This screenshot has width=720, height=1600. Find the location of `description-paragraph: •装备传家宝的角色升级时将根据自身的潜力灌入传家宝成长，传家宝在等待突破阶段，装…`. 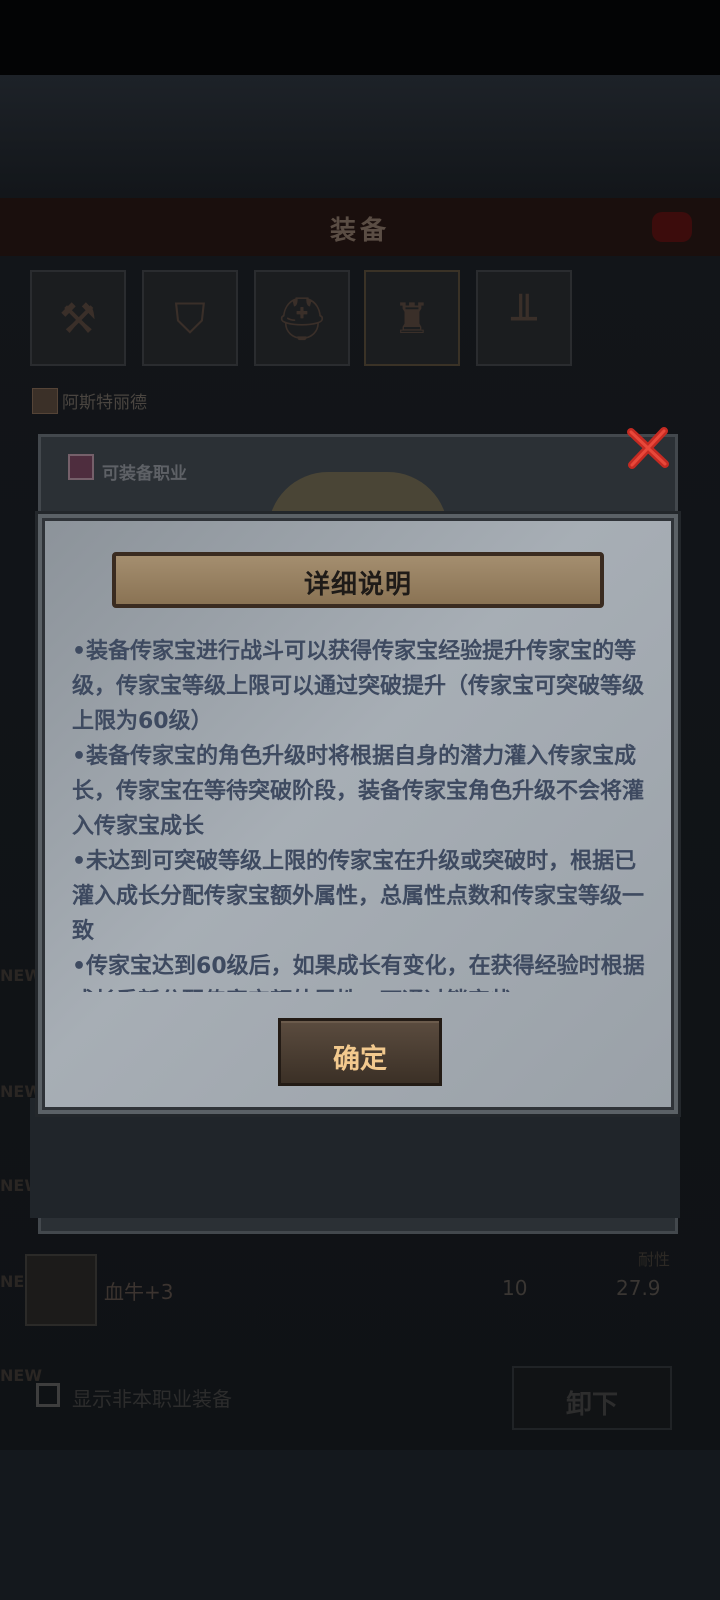

description-paragraph: •装备传家宝的角色升级时将根据自身的潜力灌入传家宝成长，传家宝在等待突破阶段，装… is located at coordinates (358, 791).